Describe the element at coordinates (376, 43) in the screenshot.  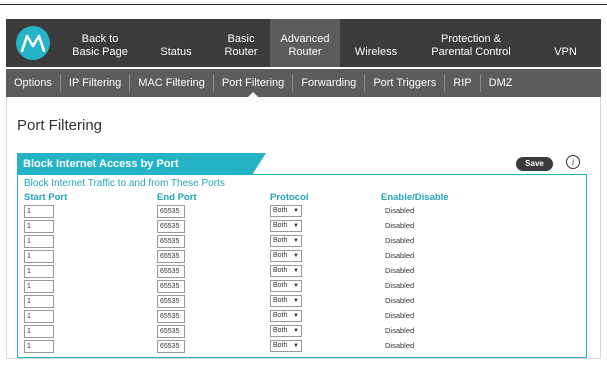
I see `nav-wireless: Wireless` at that location.